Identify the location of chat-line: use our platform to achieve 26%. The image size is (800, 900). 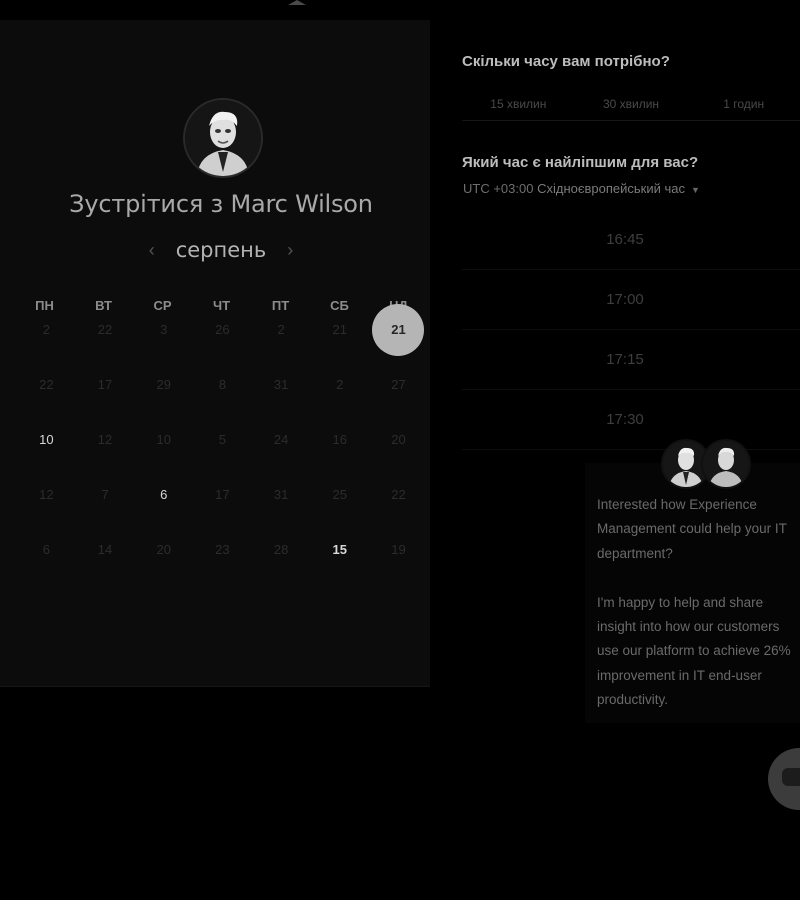
(694, 651).